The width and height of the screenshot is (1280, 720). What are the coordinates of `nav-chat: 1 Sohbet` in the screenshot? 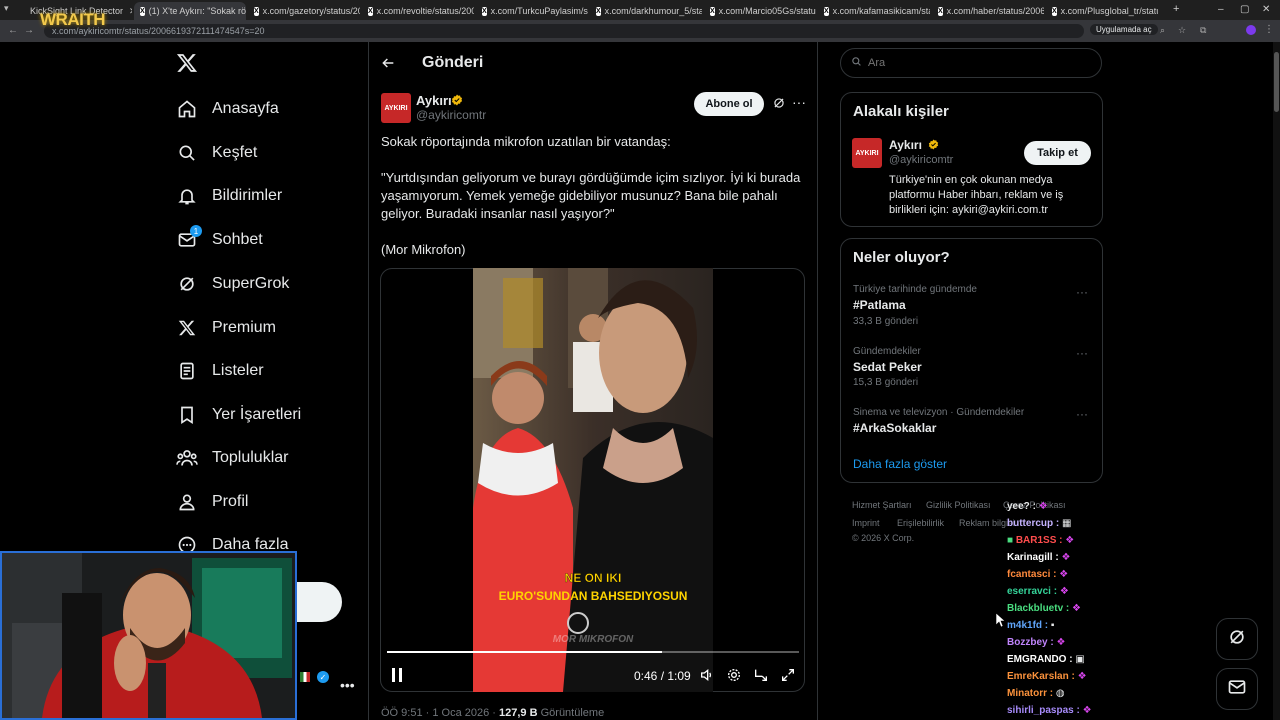 It's located at (219, 240).